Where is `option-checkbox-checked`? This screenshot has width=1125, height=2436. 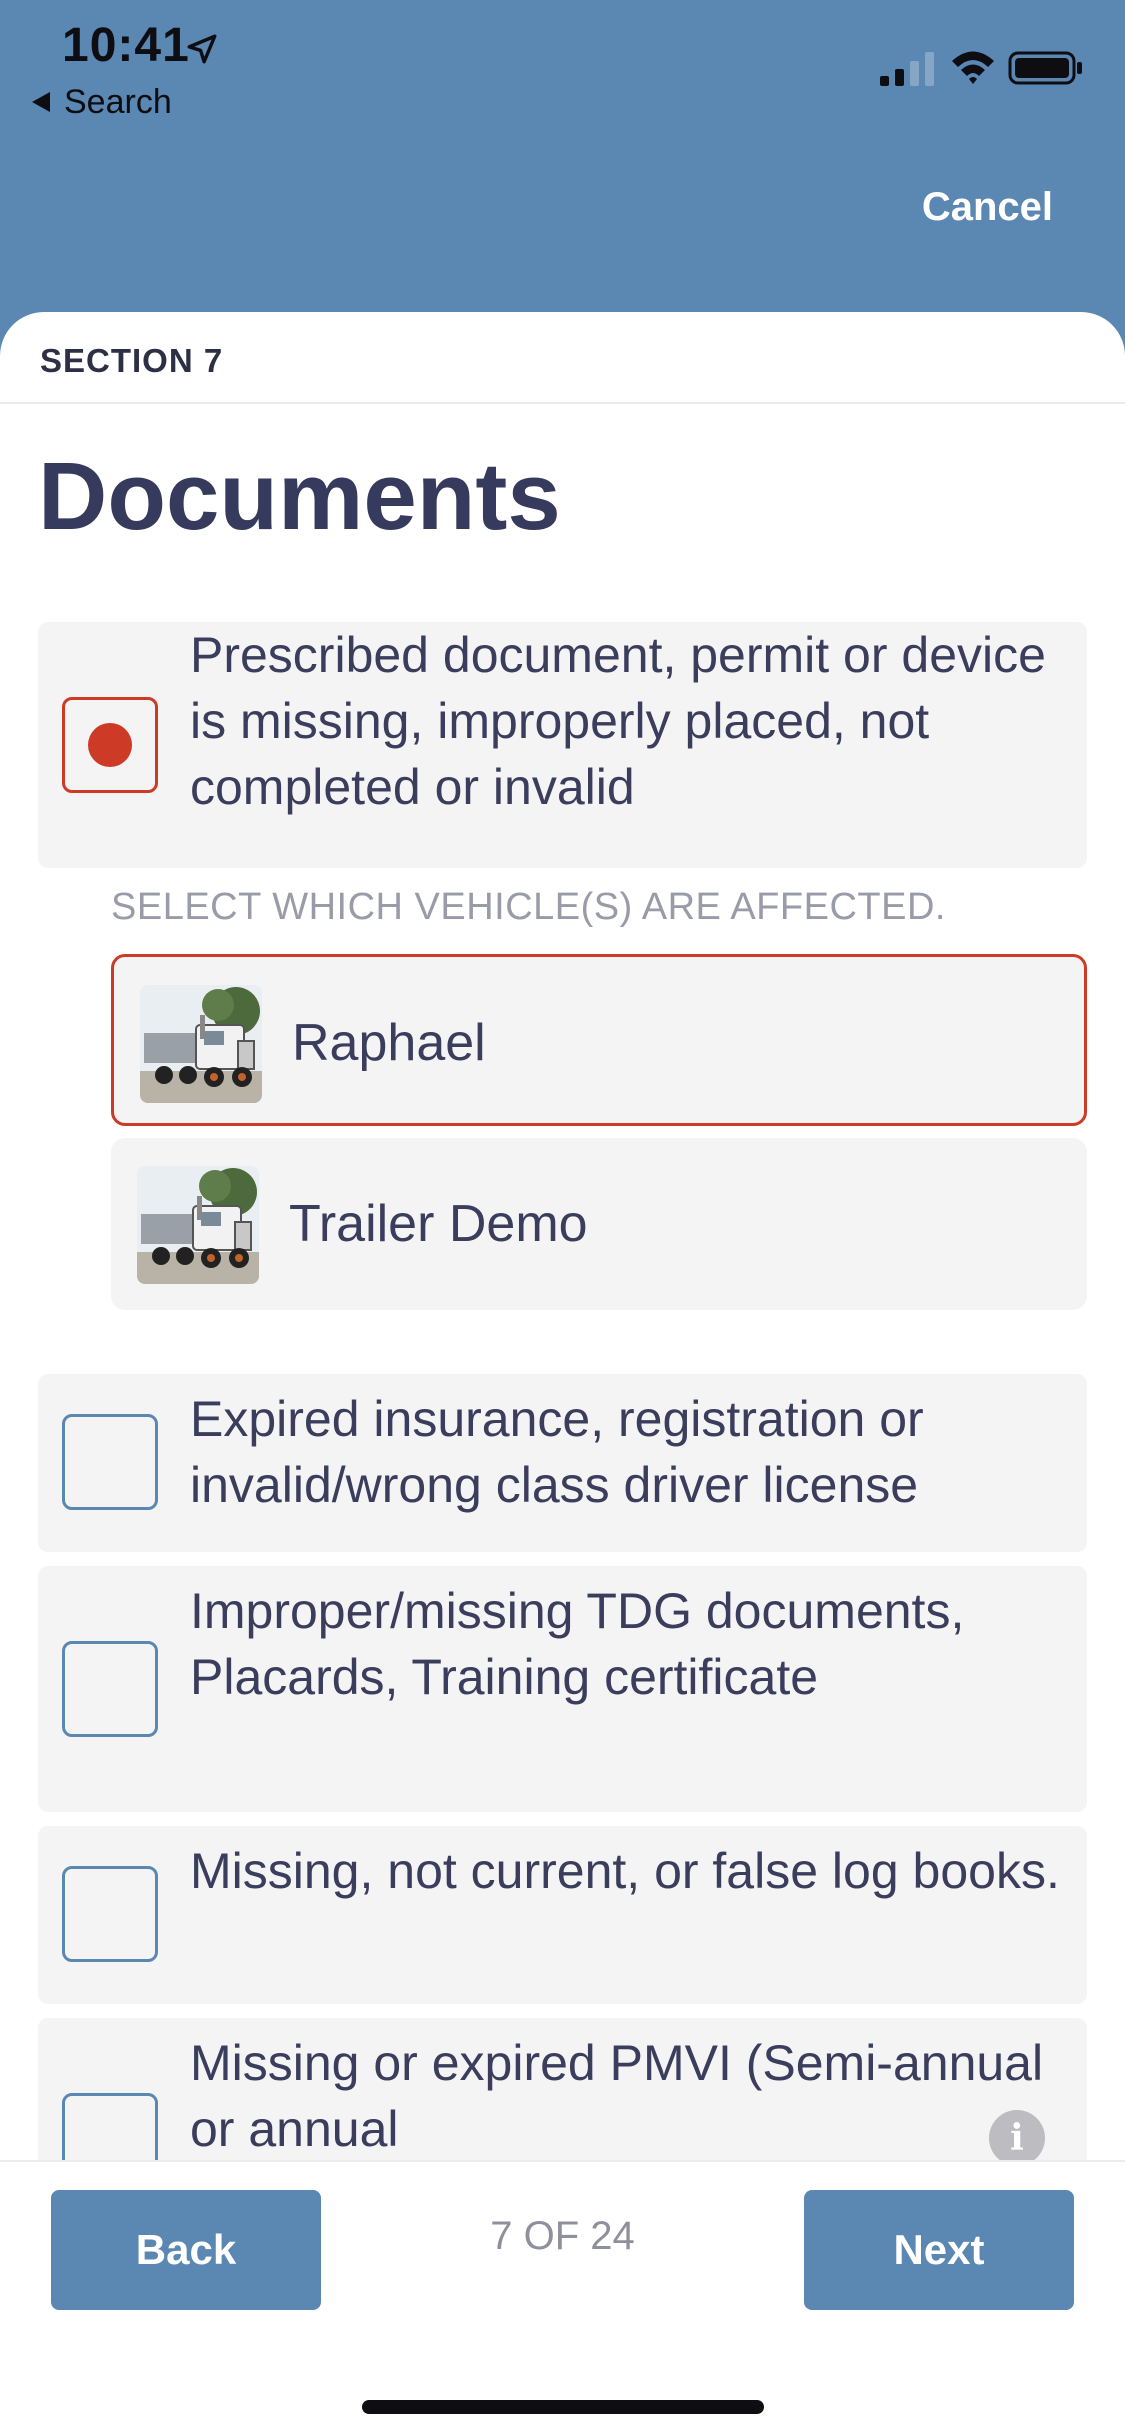
option-checkbox-checked is located at coordinates (110, 745).